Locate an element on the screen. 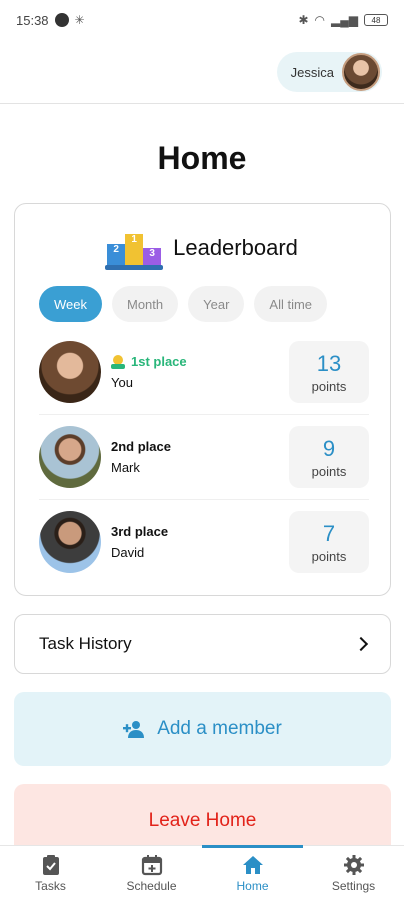 This screenshot has width=404, height=900. user-profile-chip: Jessica is located at coordinates (329, 72).